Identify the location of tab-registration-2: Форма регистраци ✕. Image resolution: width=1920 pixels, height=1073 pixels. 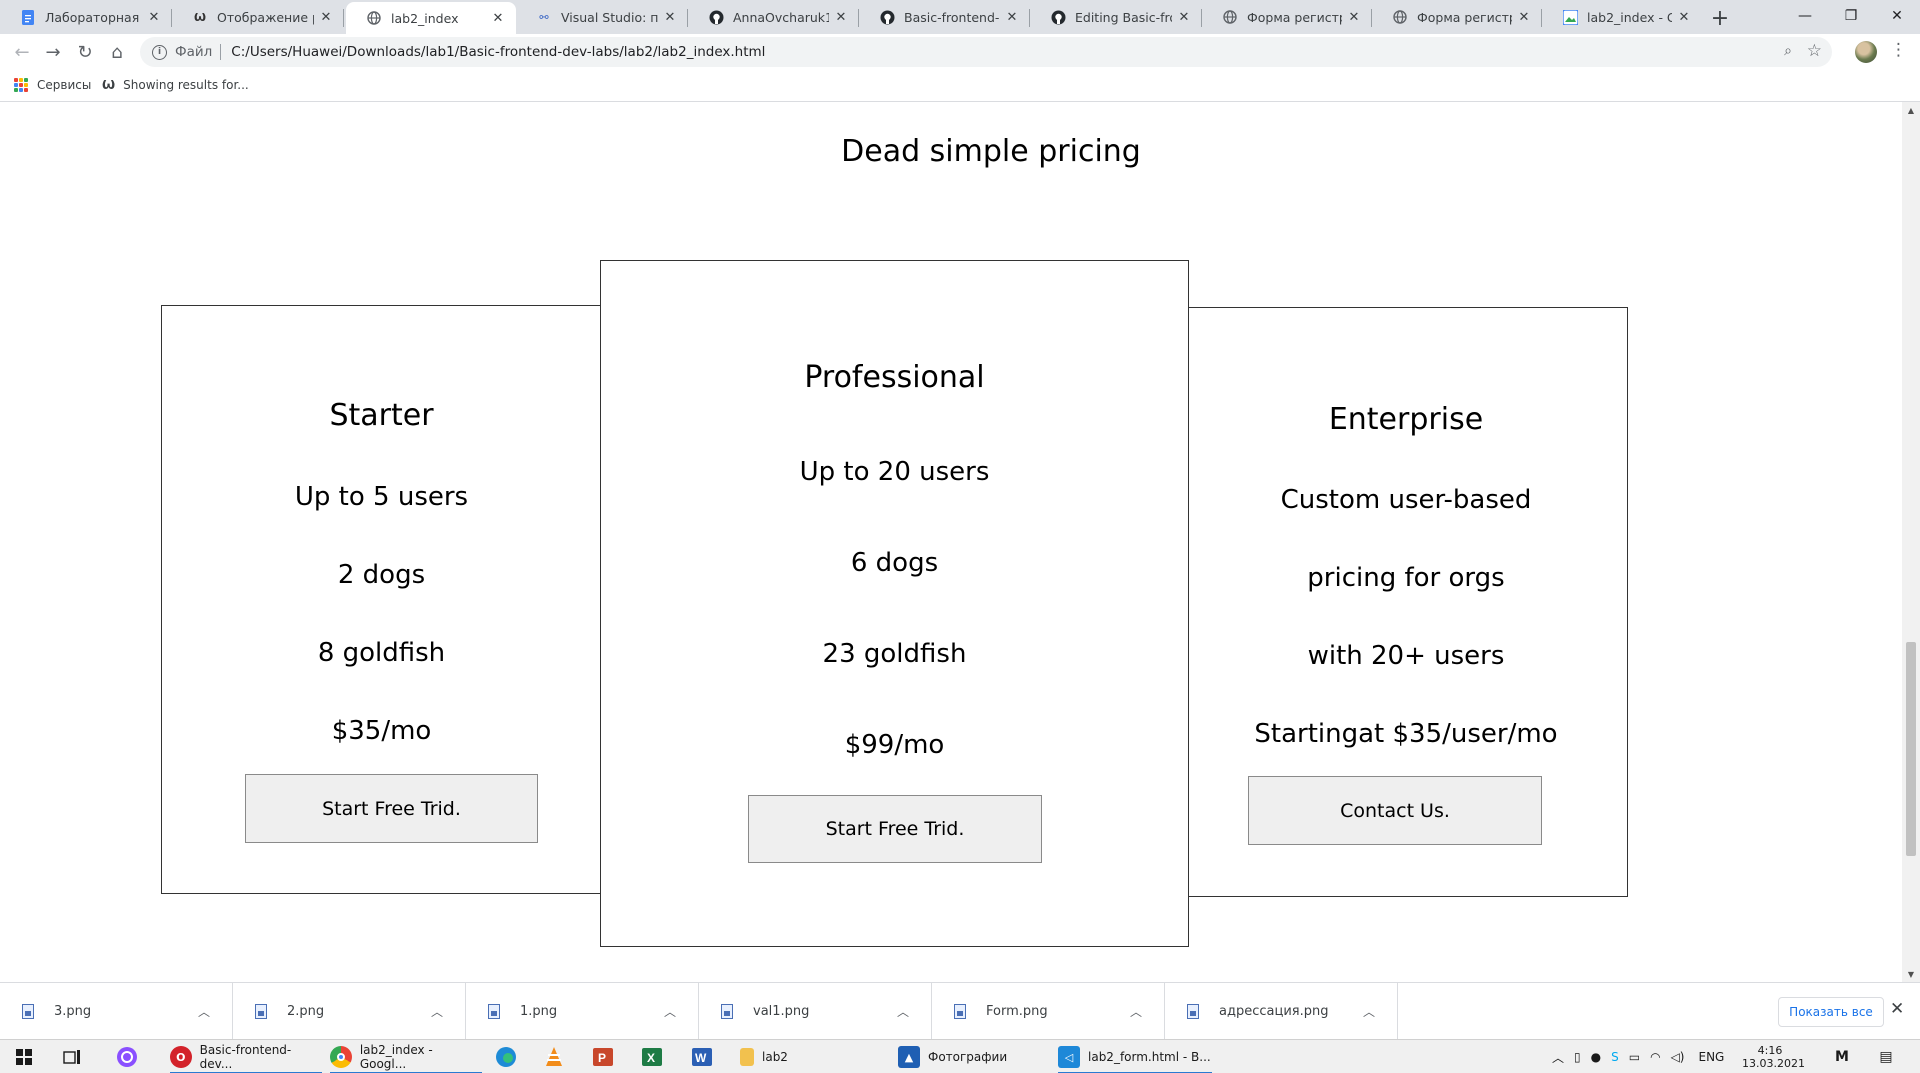
(1457, 17).